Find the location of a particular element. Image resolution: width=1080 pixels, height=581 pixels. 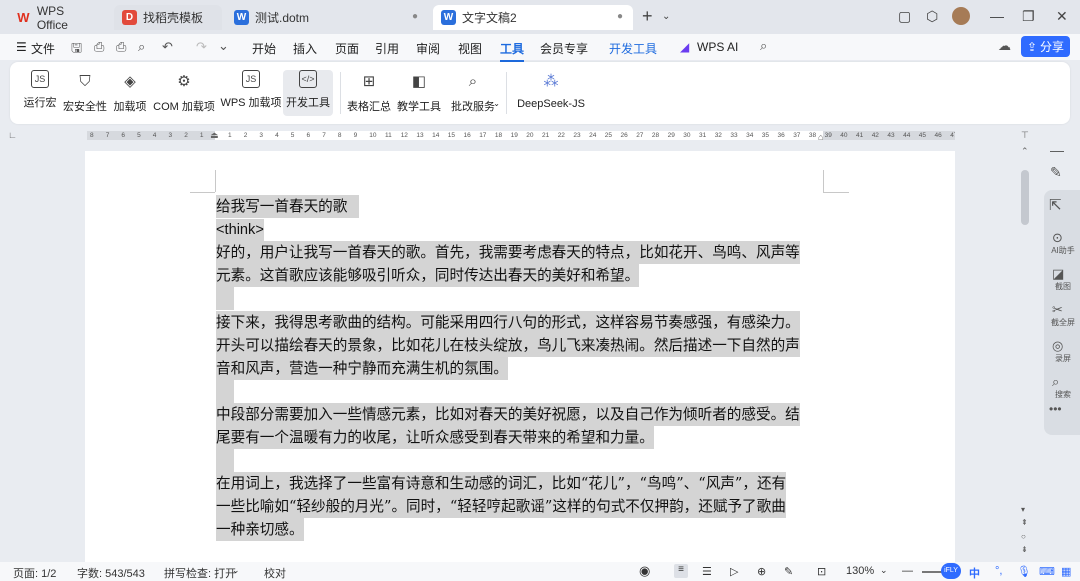

ribbon-button: ⚙ COM 加载项 is located at coordinates (184, 93).